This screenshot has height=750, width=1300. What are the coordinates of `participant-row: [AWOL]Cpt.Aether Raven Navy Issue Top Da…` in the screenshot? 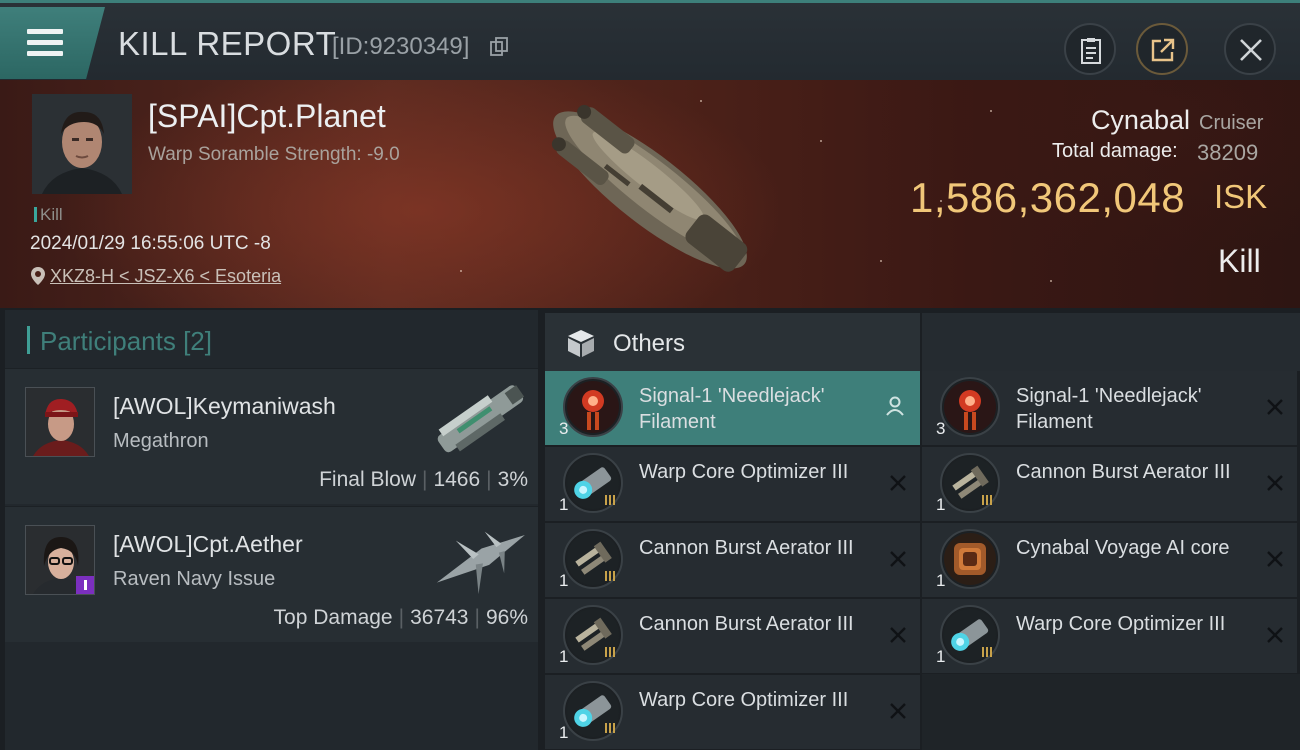 It's located at (271, 574).